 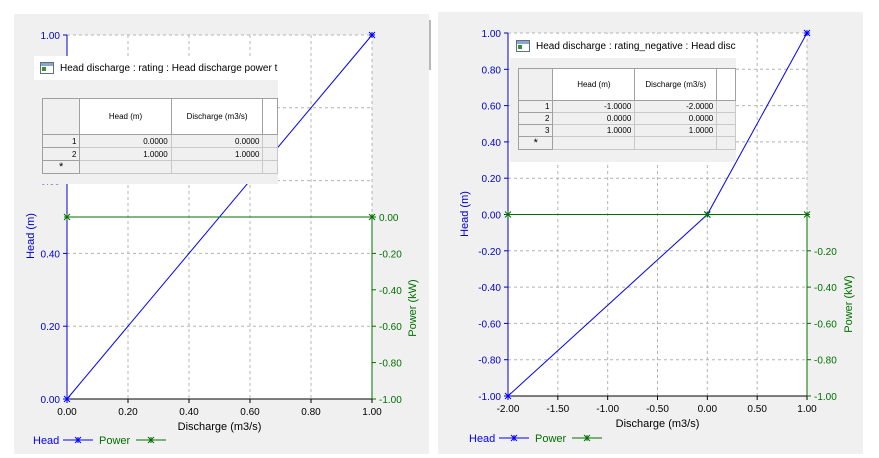 What do you see at coordinates (757, 409) in the screenshot?
I see `x-tick-label: 0.50` at bounding box center [757, 409].